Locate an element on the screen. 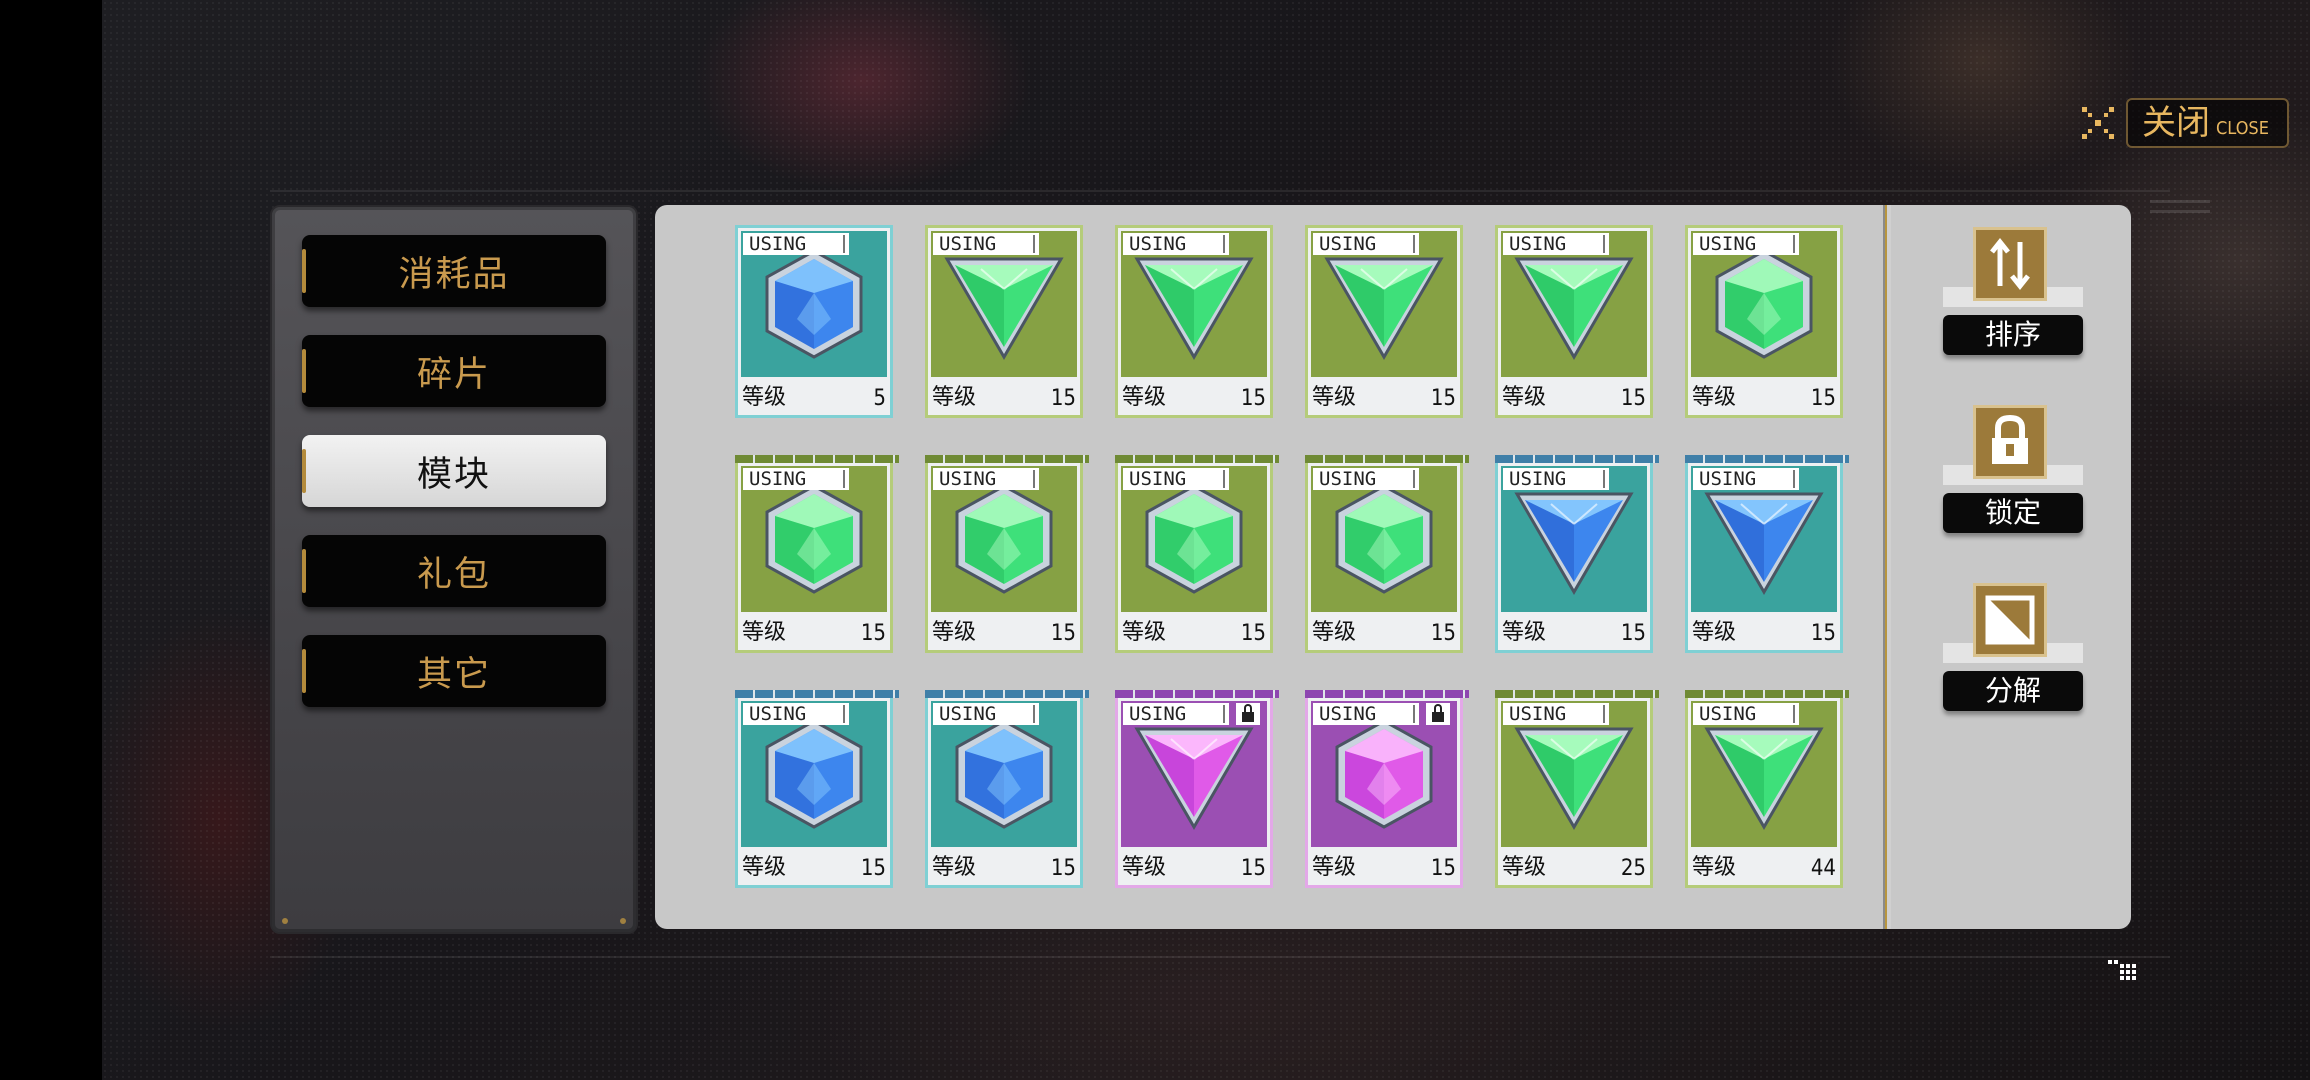  sort-label: 排序 is located at coordinates (2013, 335).